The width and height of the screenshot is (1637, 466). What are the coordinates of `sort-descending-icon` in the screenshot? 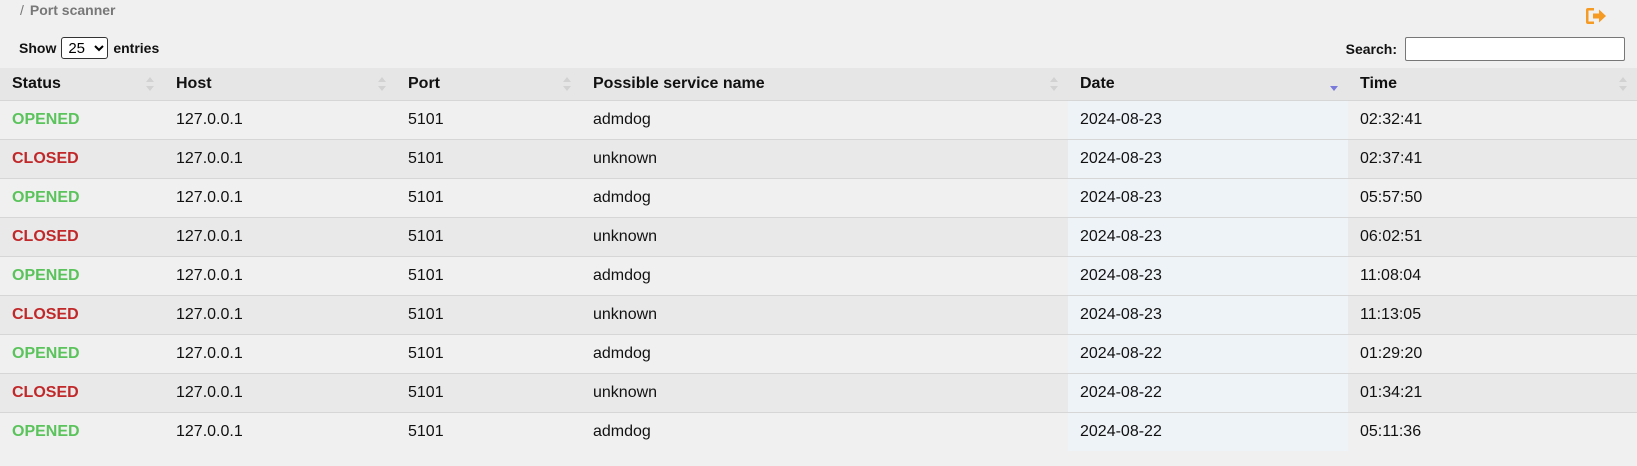 It's located at (1334, 88).